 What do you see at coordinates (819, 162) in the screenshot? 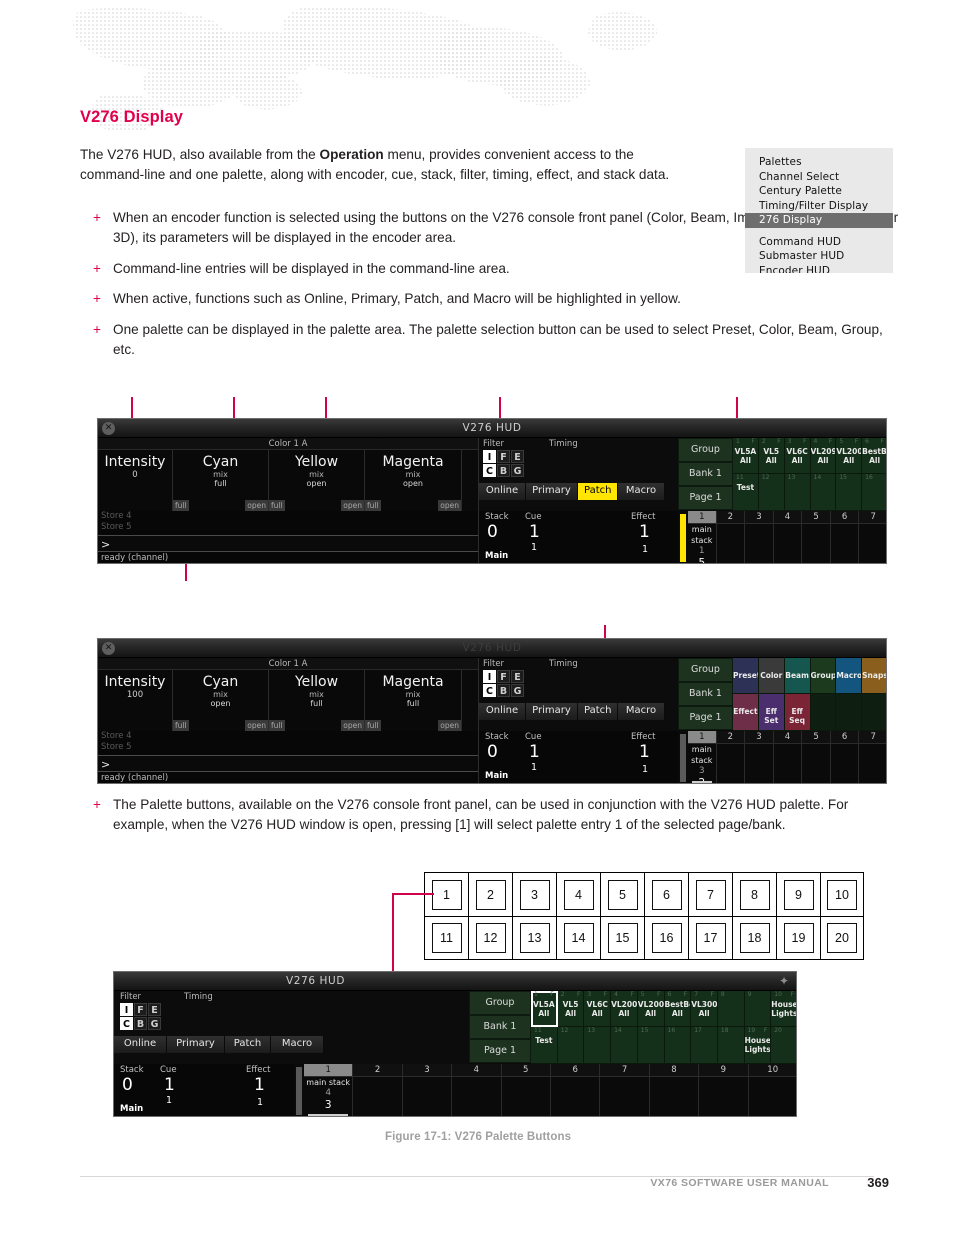
I see `menu-item-palettes: Palettes` at bounding box center [819, 162].